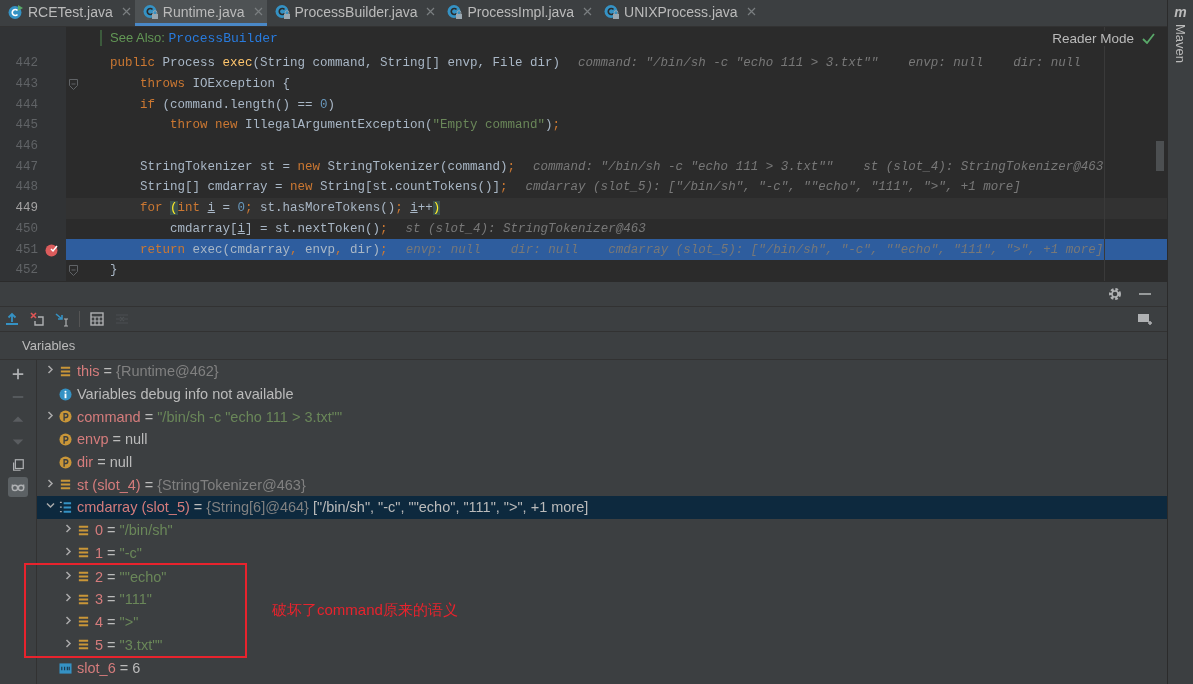 The width and height of the screenshot is (1193, 684). What do you see at coordinates (26, 208) in the screenshot?
I see `line-number: 449` at bounding box center [26, 208].